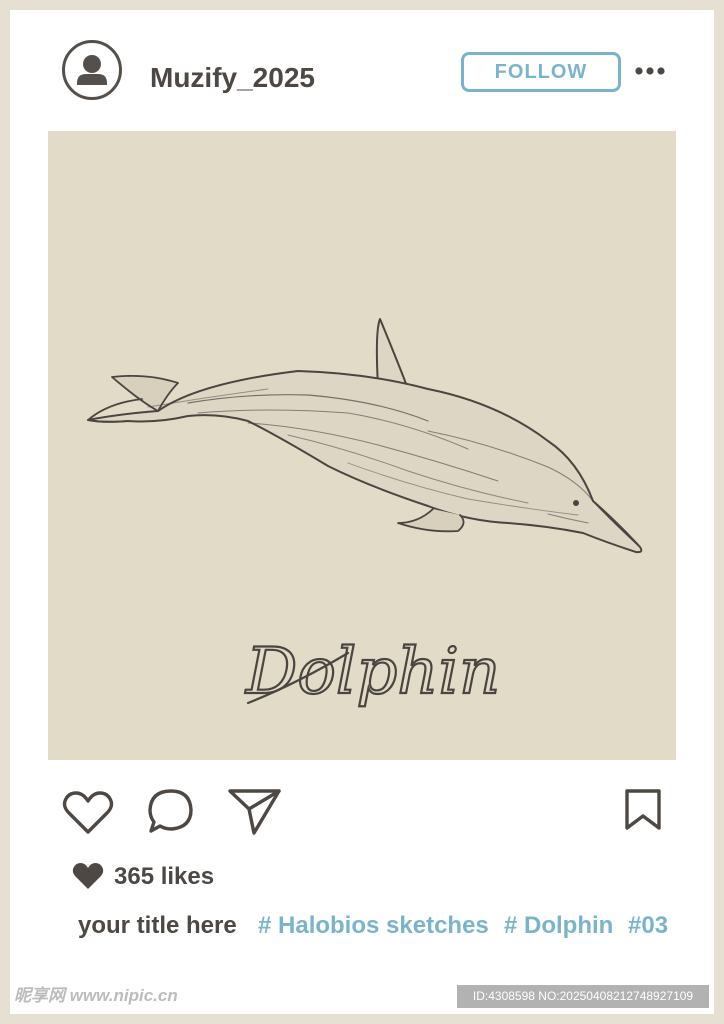  I want to click on caption-title: your title here, so click(157, 925).